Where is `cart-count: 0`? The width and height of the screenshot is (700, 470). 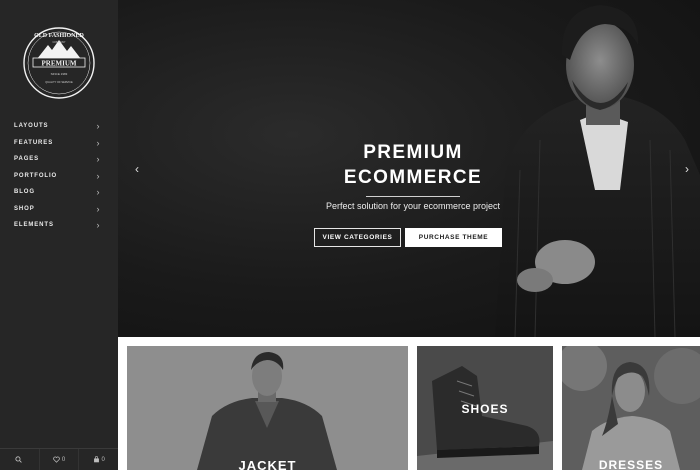
cart-count: 0 is located at coordinates (103, 459).